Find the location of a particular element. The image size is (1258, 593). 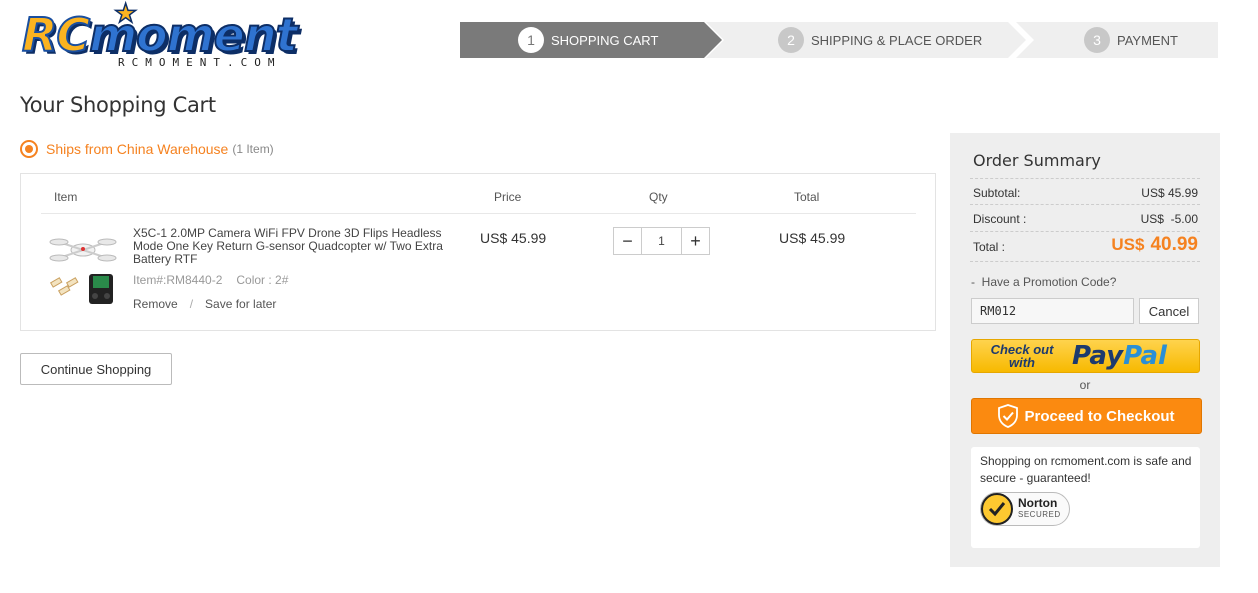

site-logo: ★ RCmoment RCMOMENT.COM is located at coordinates (191, 36).